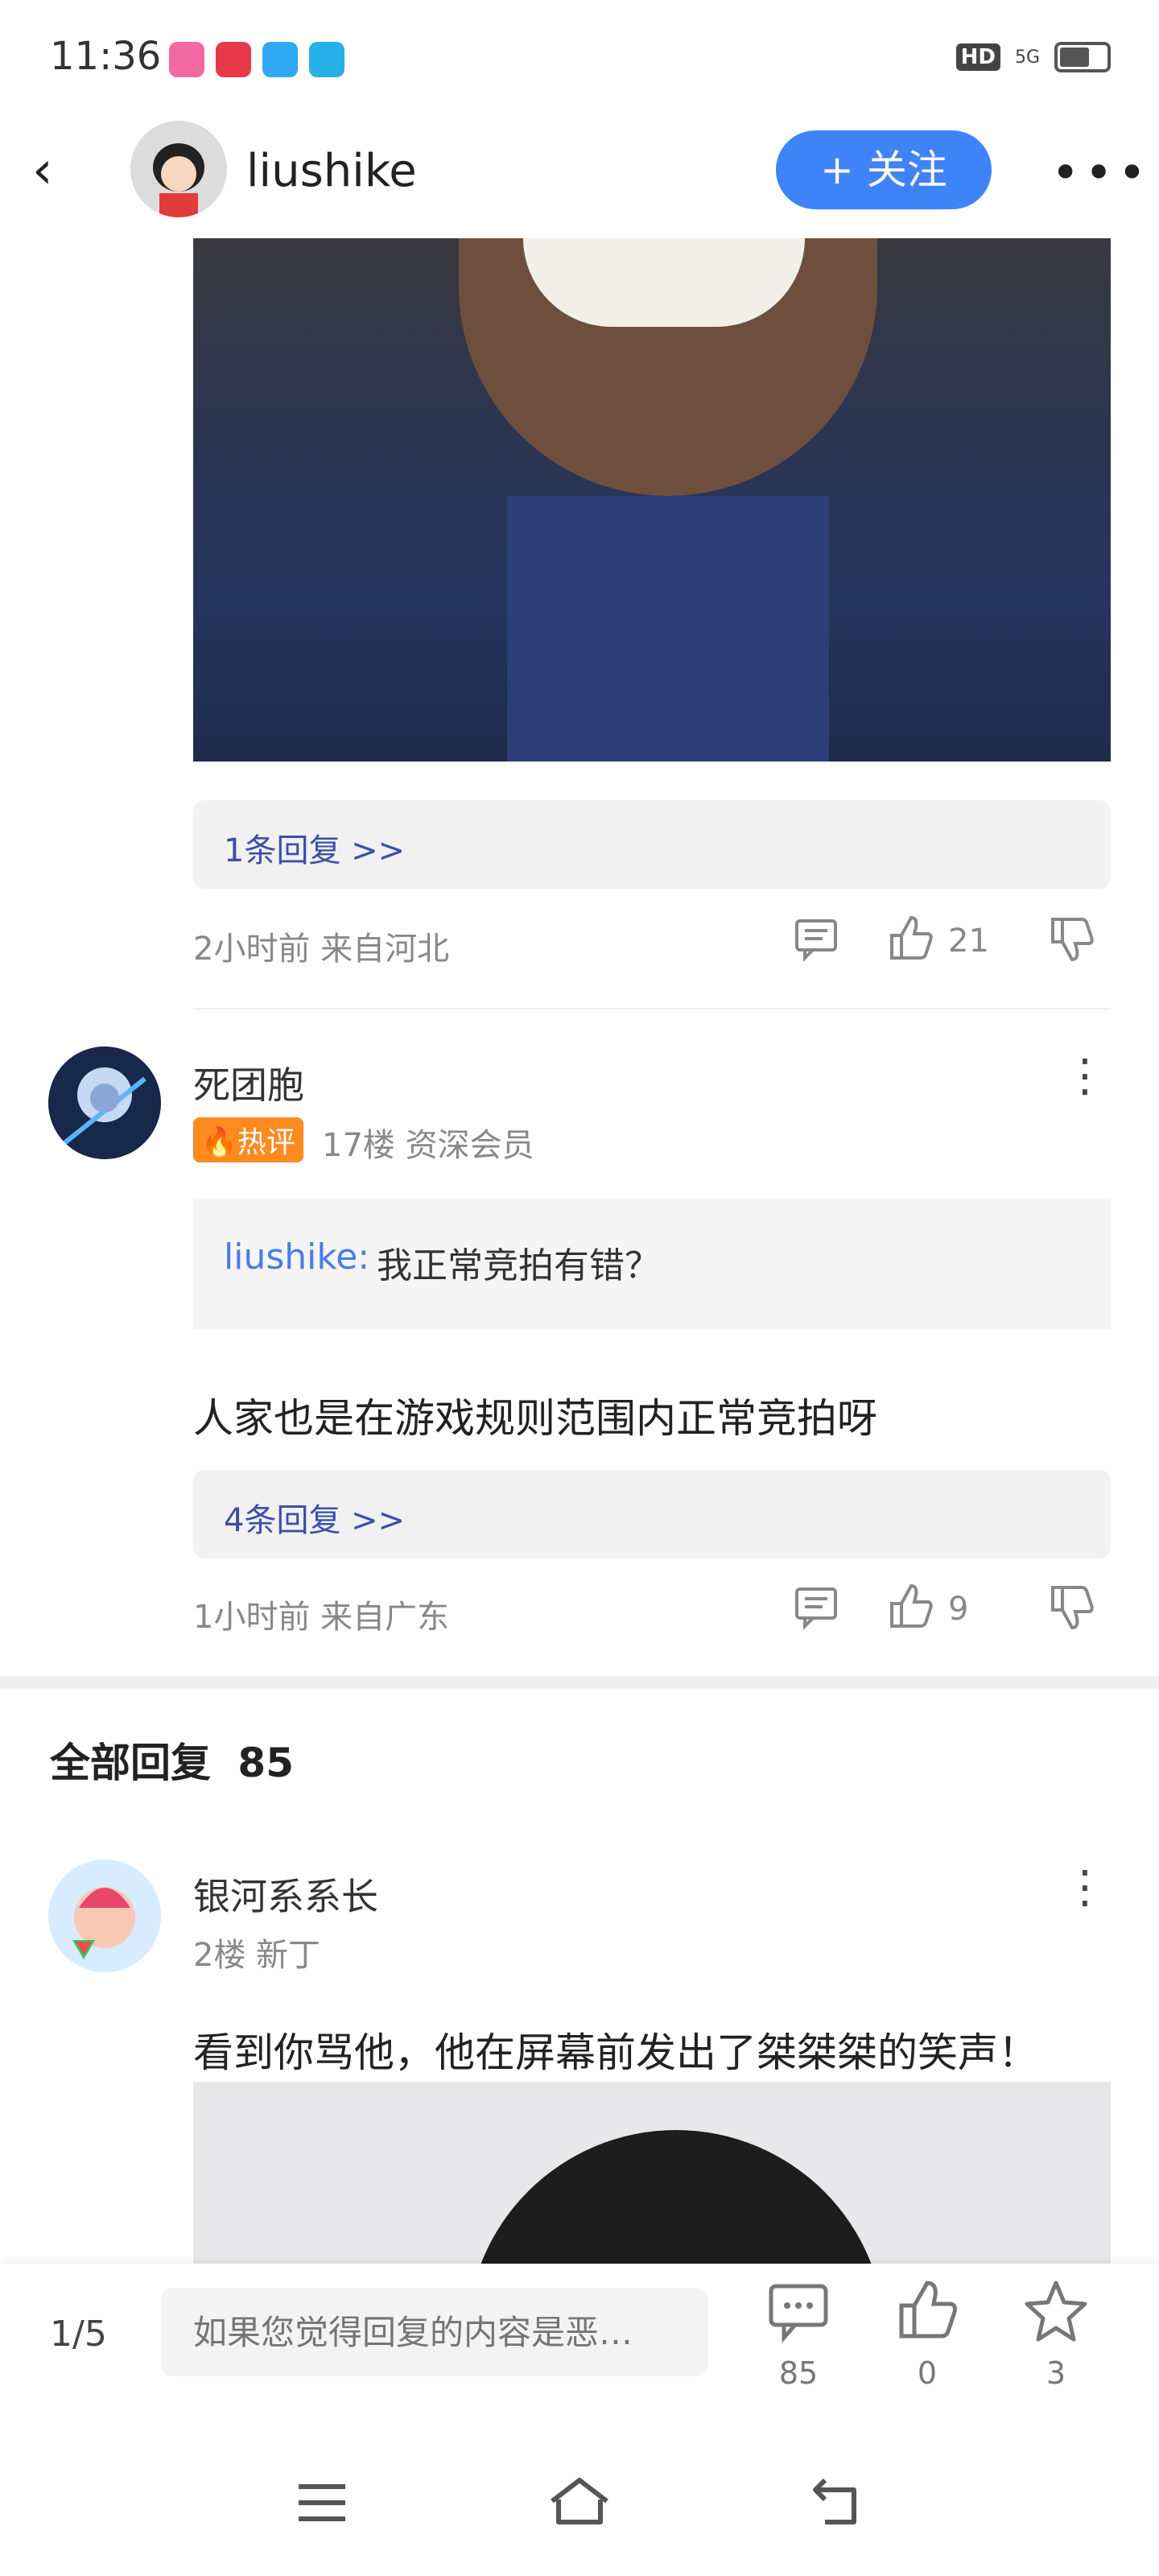 The image size is (1159, 2576). I want to click on image-hair, so click(676, 2198).